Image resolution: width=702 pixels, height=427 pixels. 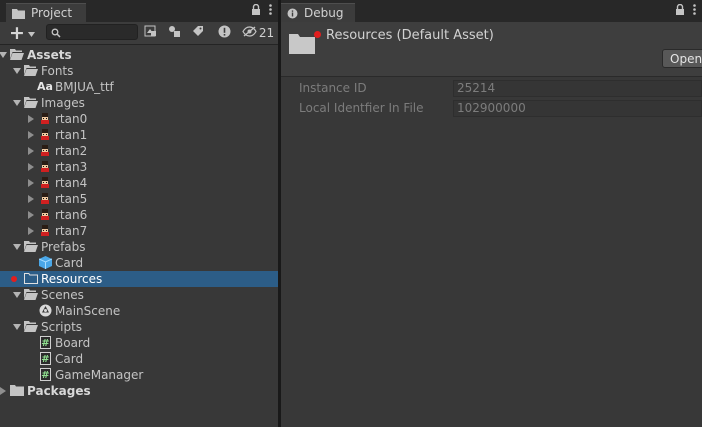 I want to click on tree-row-label: BMJUA_ttf, so click(x=84, y=87).